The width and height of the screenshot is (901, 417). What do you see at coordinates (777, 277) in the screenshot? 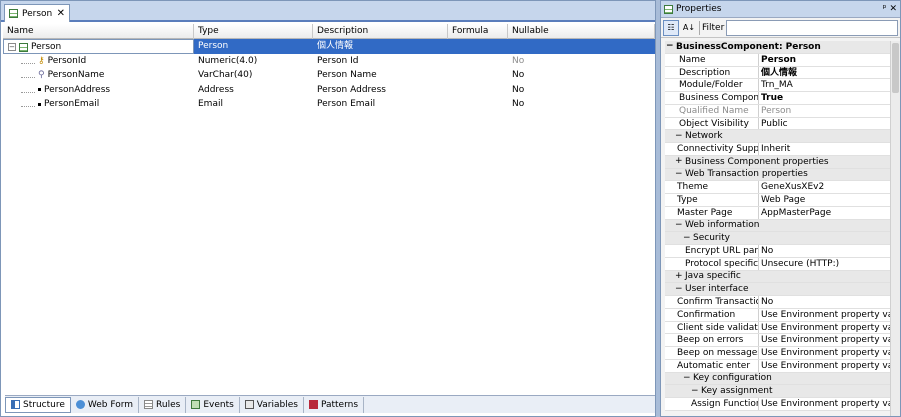
I see `property-category: + Java specific` at bounding box center [777, 277].